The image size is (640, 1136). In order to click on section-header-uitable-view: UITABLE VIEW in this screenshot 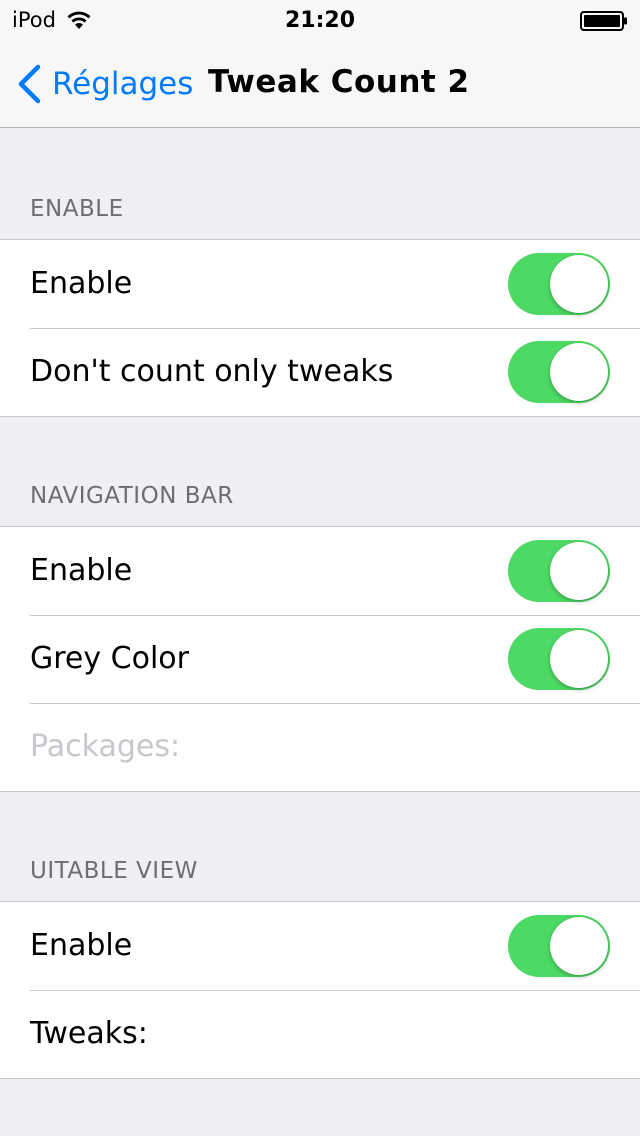, I will do `click(114, 871)`.